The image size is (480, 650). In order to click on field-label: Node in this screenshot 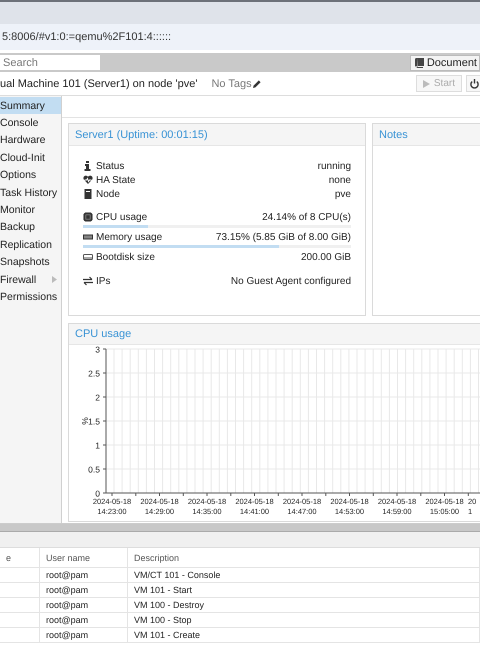, I will do `click(101, 194)`.